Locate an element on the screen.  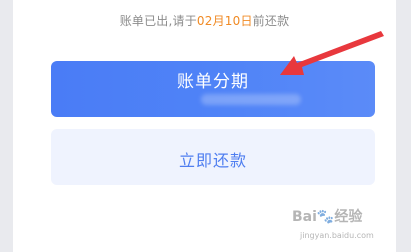
bill-installment-label: 账单分期 is located at coordinates (213, 82).